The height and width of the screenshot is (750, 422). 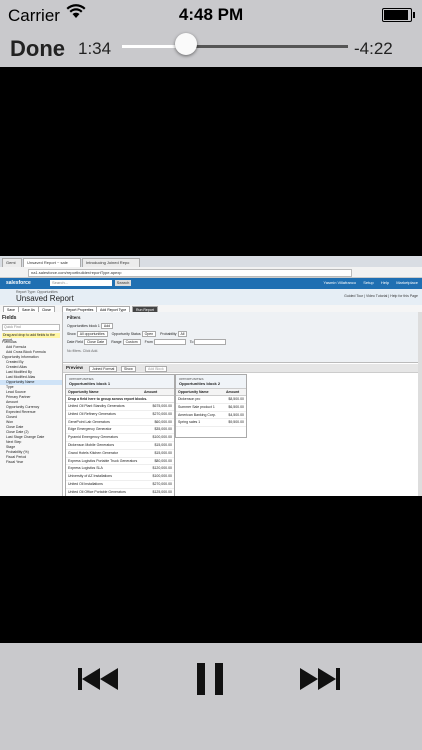 What do you see at coordinates (31, 327) in the screenshot?
I see `quick-find-input: Quick Find` at bounding box center [31, 327].